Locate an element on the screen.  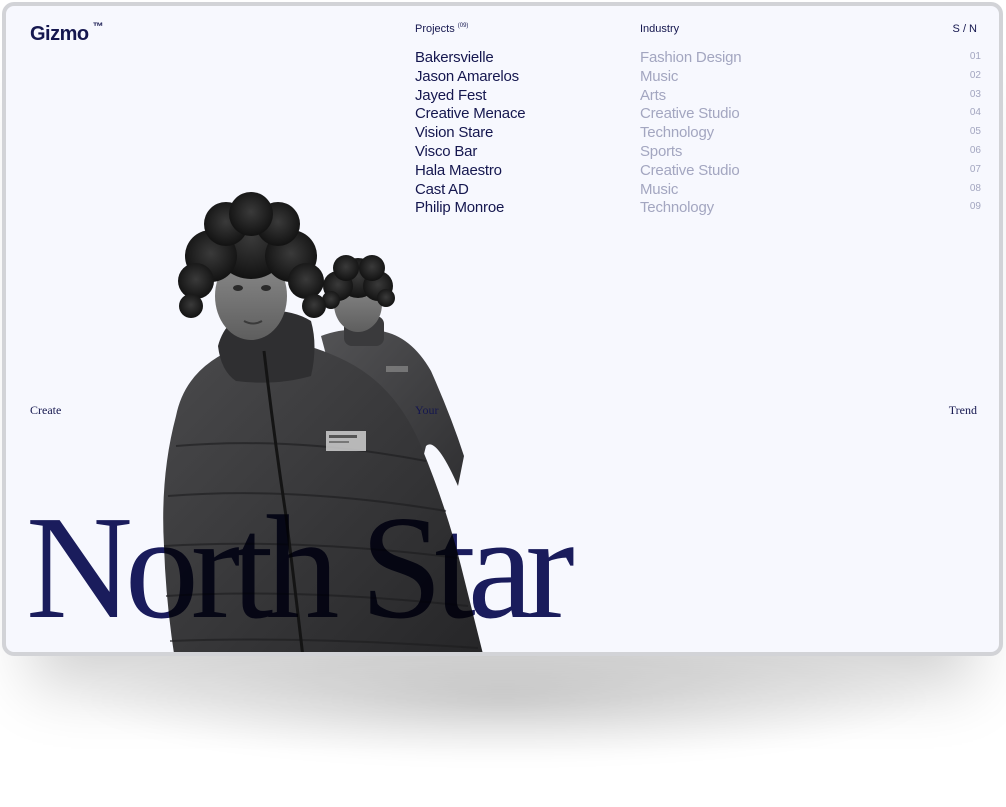
project-industry: Sports is located at coordinates (661, 151).